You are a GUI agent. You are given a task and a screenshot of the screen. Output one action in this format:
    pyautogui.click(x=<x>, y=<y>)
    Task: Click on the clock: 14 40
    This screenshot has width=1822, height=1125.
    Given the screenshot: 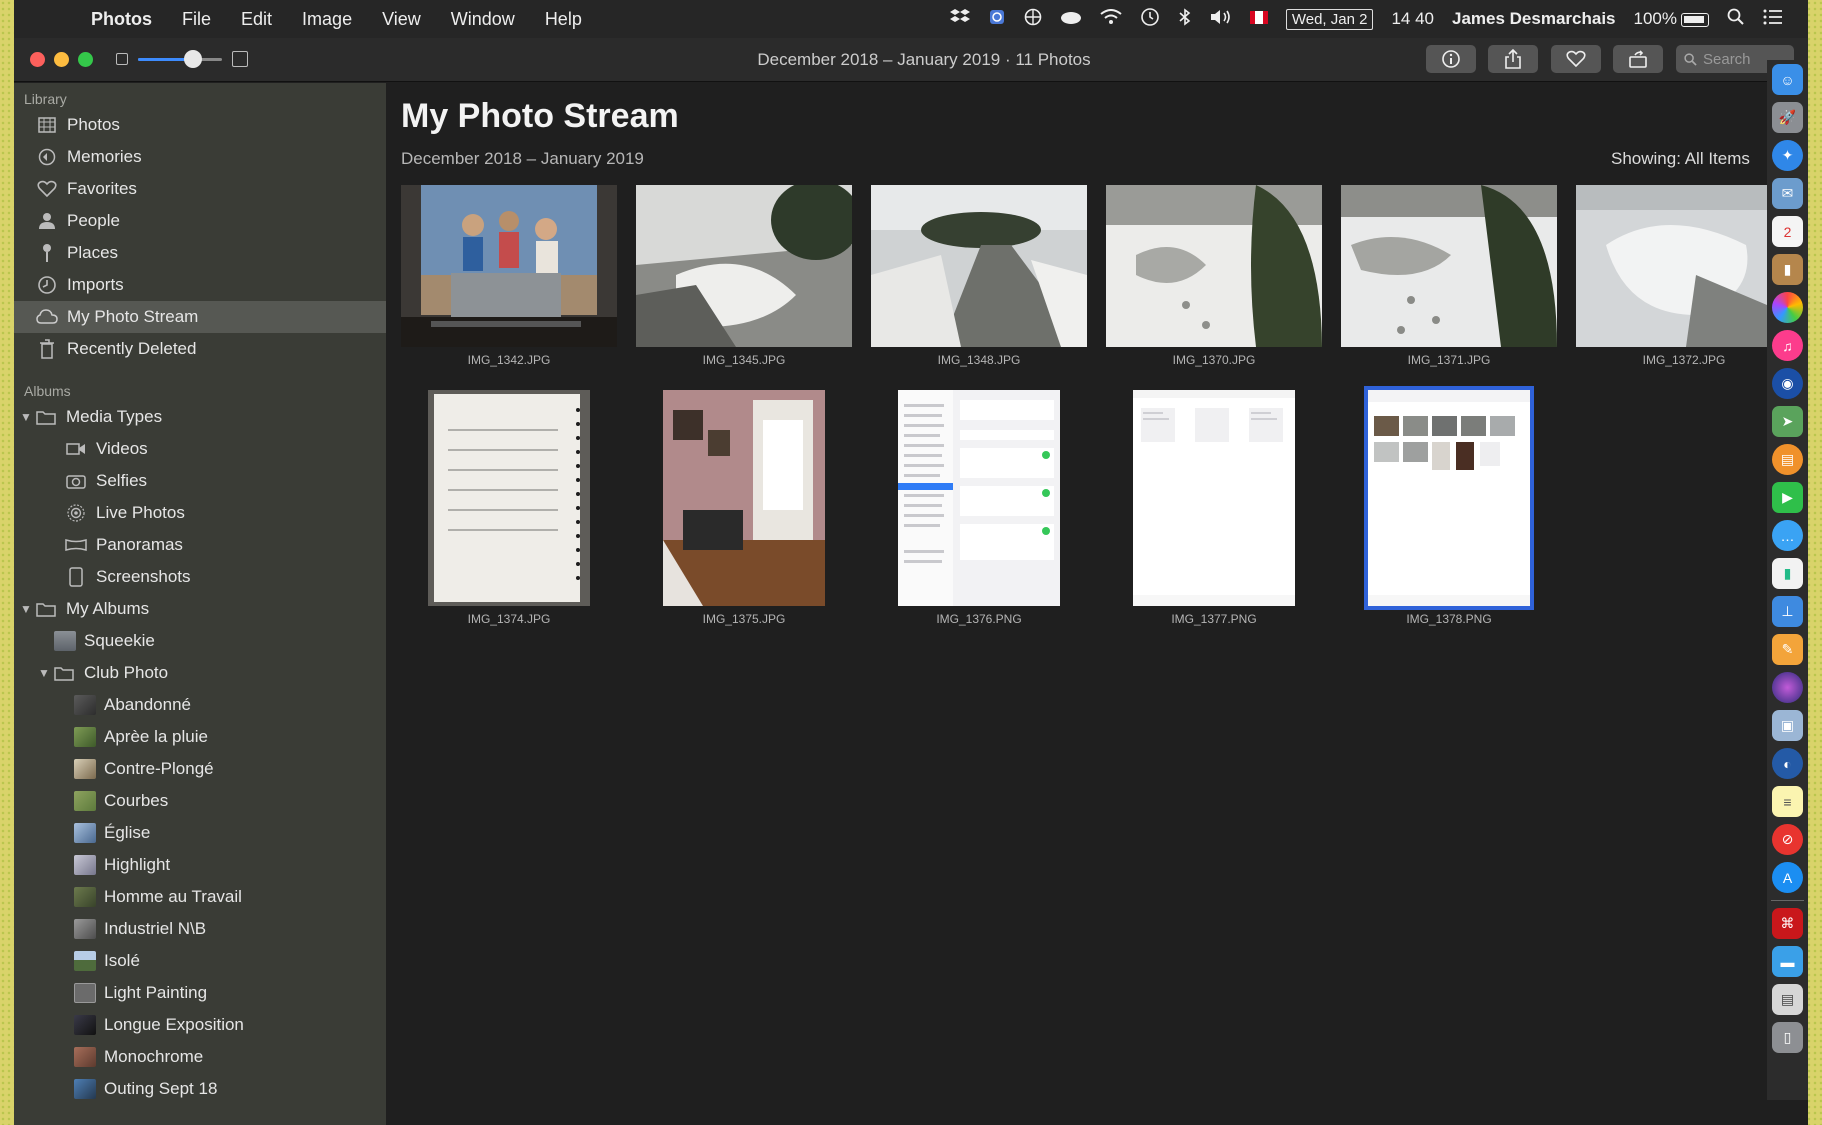 What is the action you would take?
    pyautogui.click(x=1412, y=19)
    